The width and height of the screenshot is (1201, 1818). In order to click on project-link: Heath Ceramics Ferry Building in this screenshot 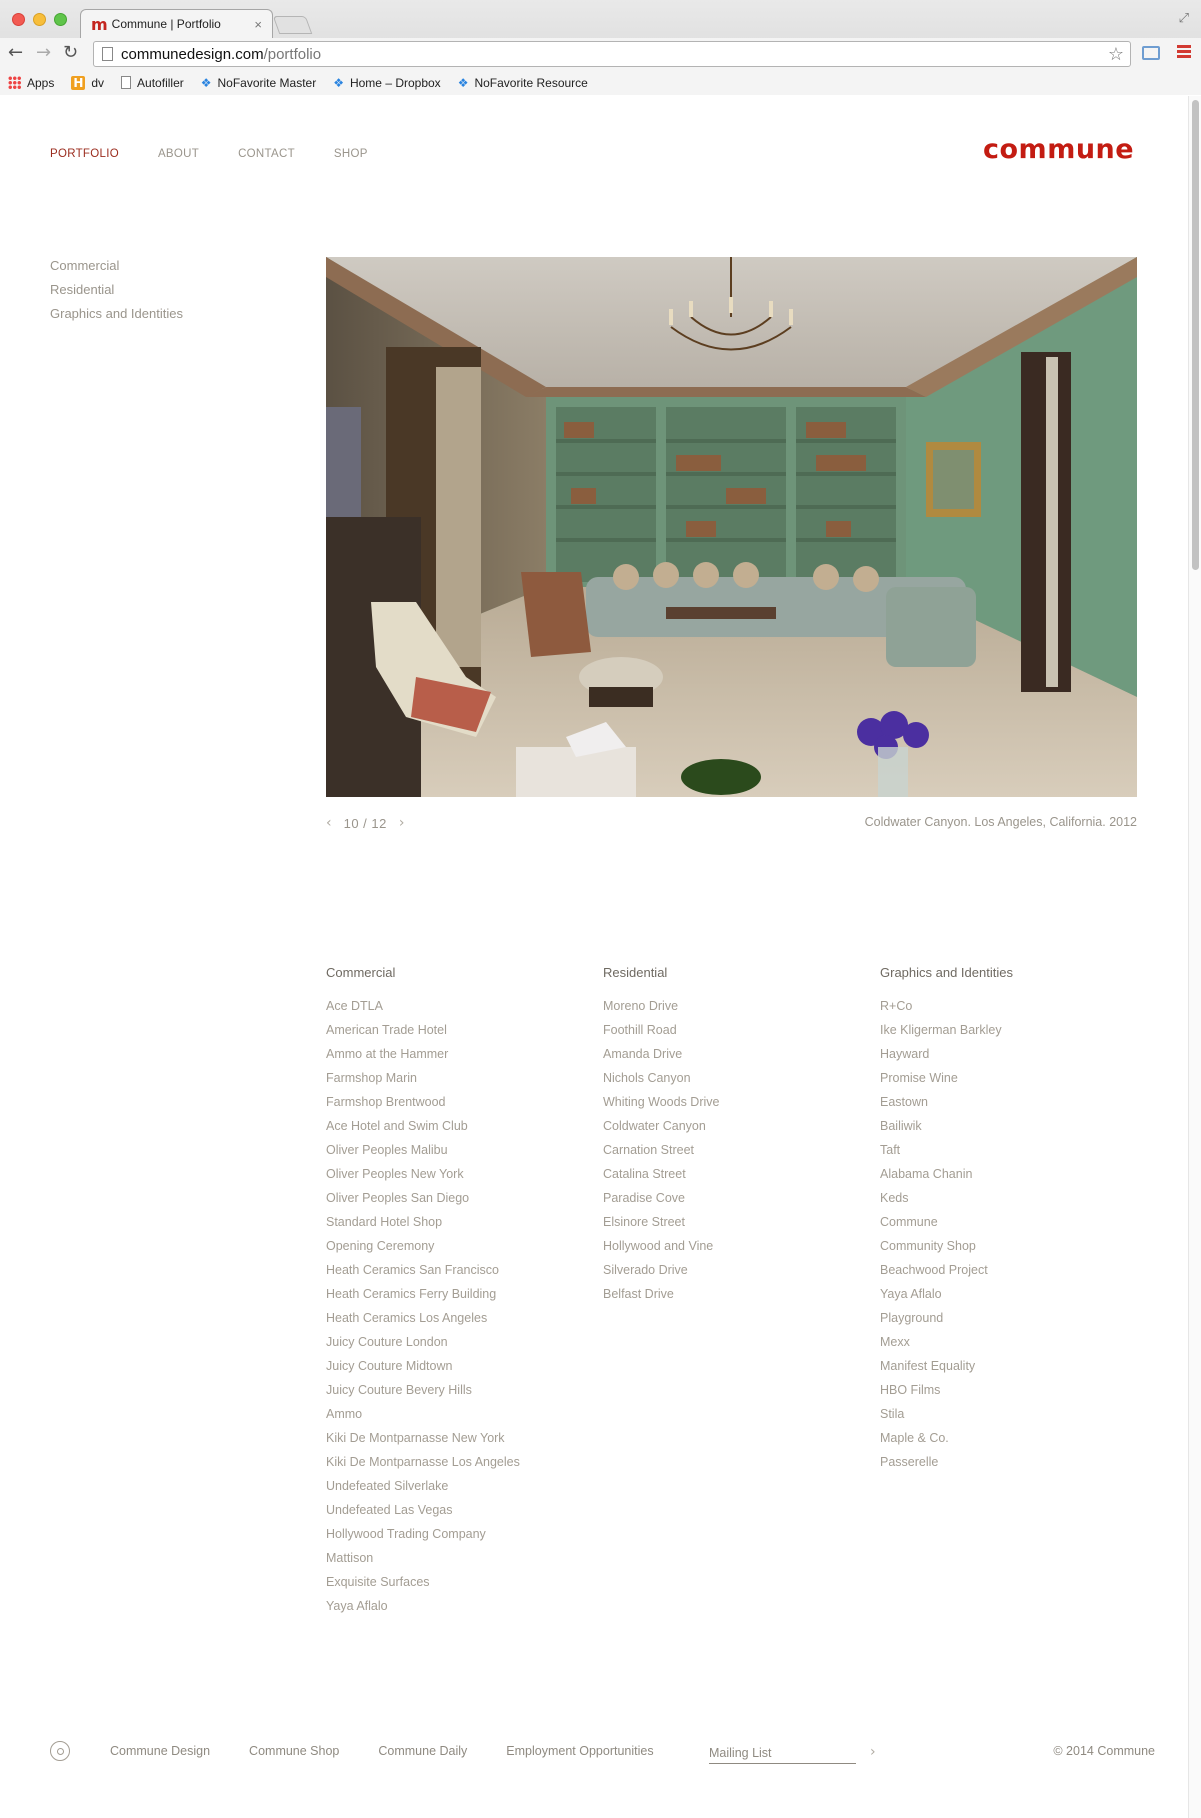, I will do `click(464, 1299)`.